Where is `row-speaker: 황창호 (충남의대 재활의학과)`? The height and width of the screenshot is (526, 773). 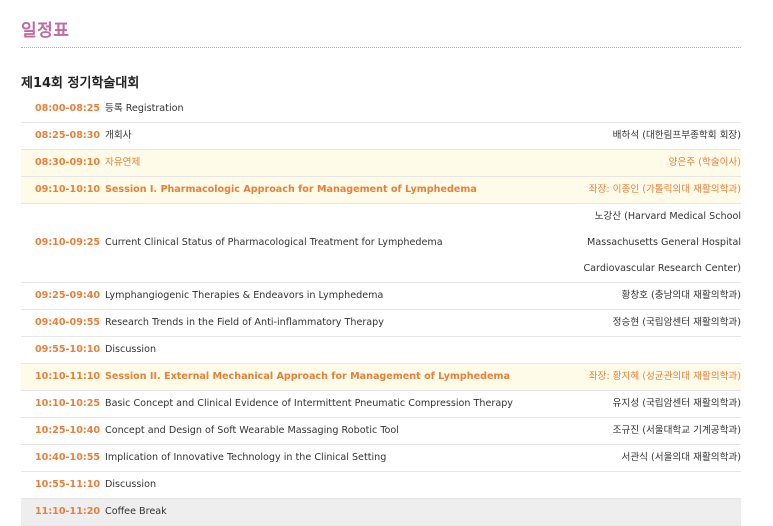
row-speaker: 황창호 (충남의대 재활의학과) is located at coordinates (633, 296).